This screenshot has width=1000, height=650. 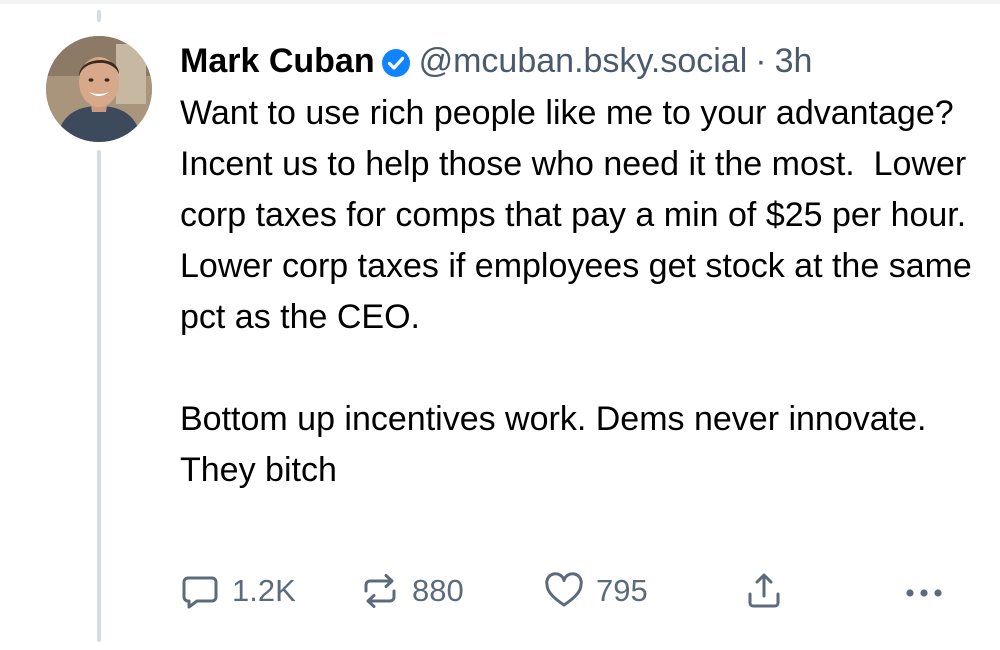 I want to click on post-timestamp: 3h, so click(x=794, y=61).